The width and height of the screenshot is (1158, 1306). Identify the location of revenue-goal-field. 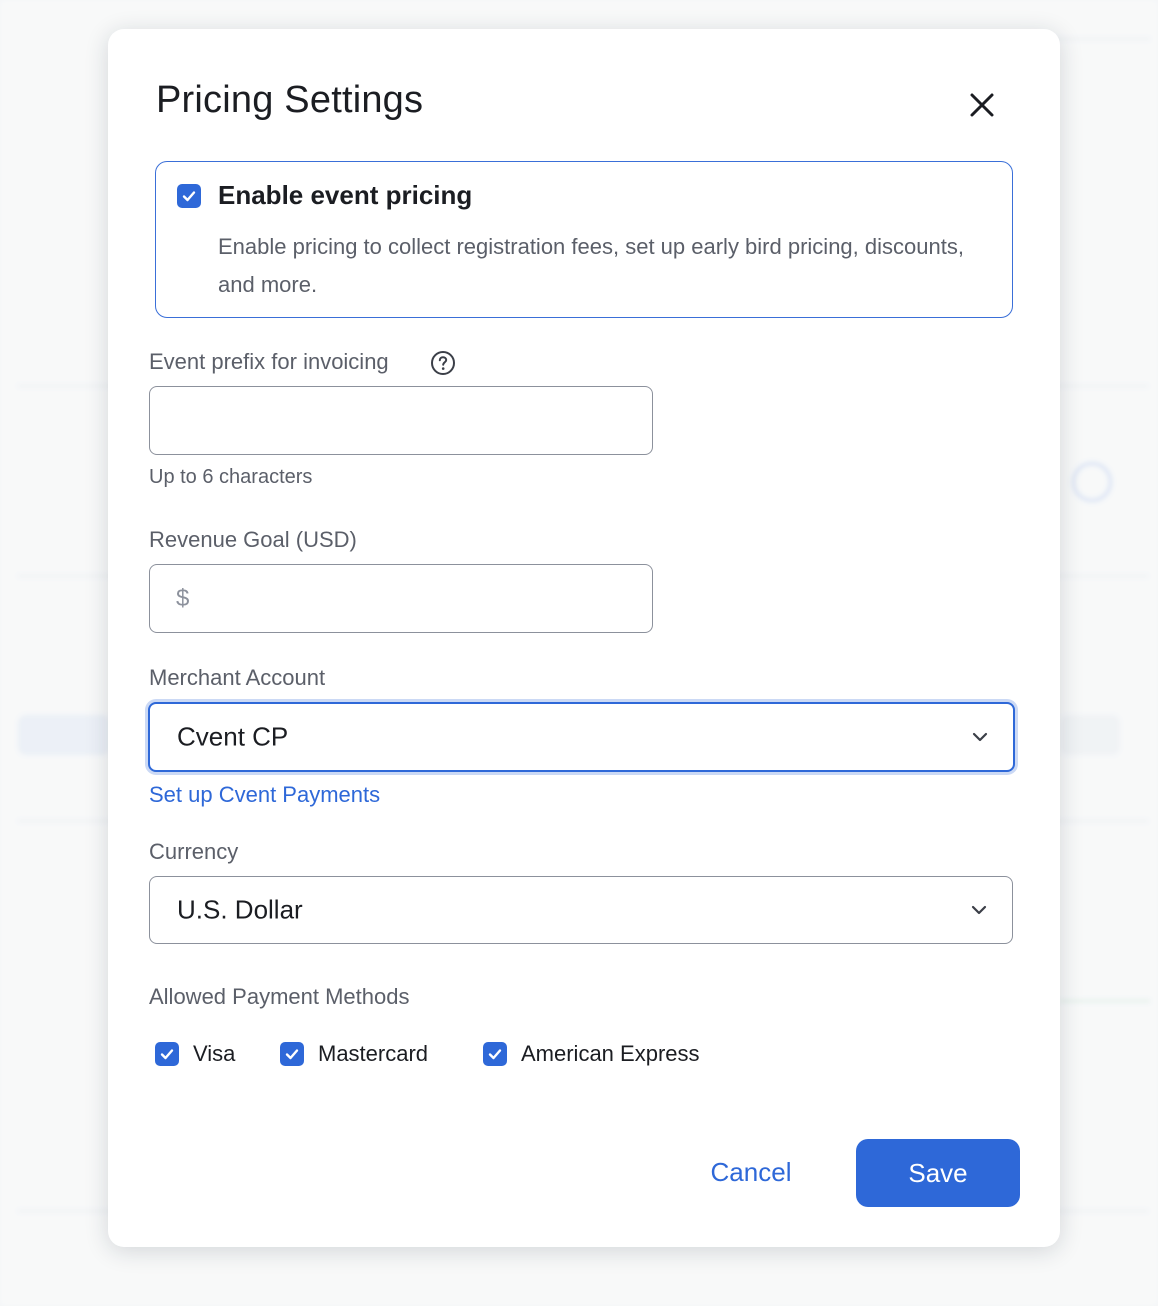
(401, 598).